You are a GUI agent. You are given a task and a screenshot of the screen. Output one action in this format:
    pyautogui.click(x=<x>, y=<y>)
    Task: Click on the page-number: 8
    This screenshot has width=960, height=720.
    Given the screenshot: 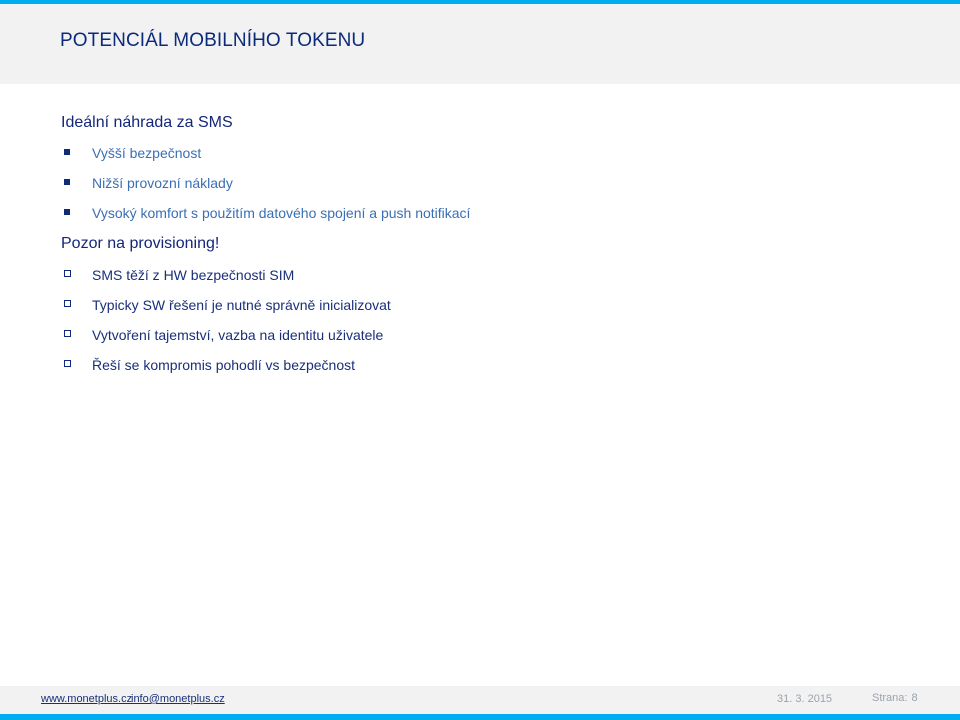 What is the action you would take?
    pyautogui.click(x=914, y=698)
    